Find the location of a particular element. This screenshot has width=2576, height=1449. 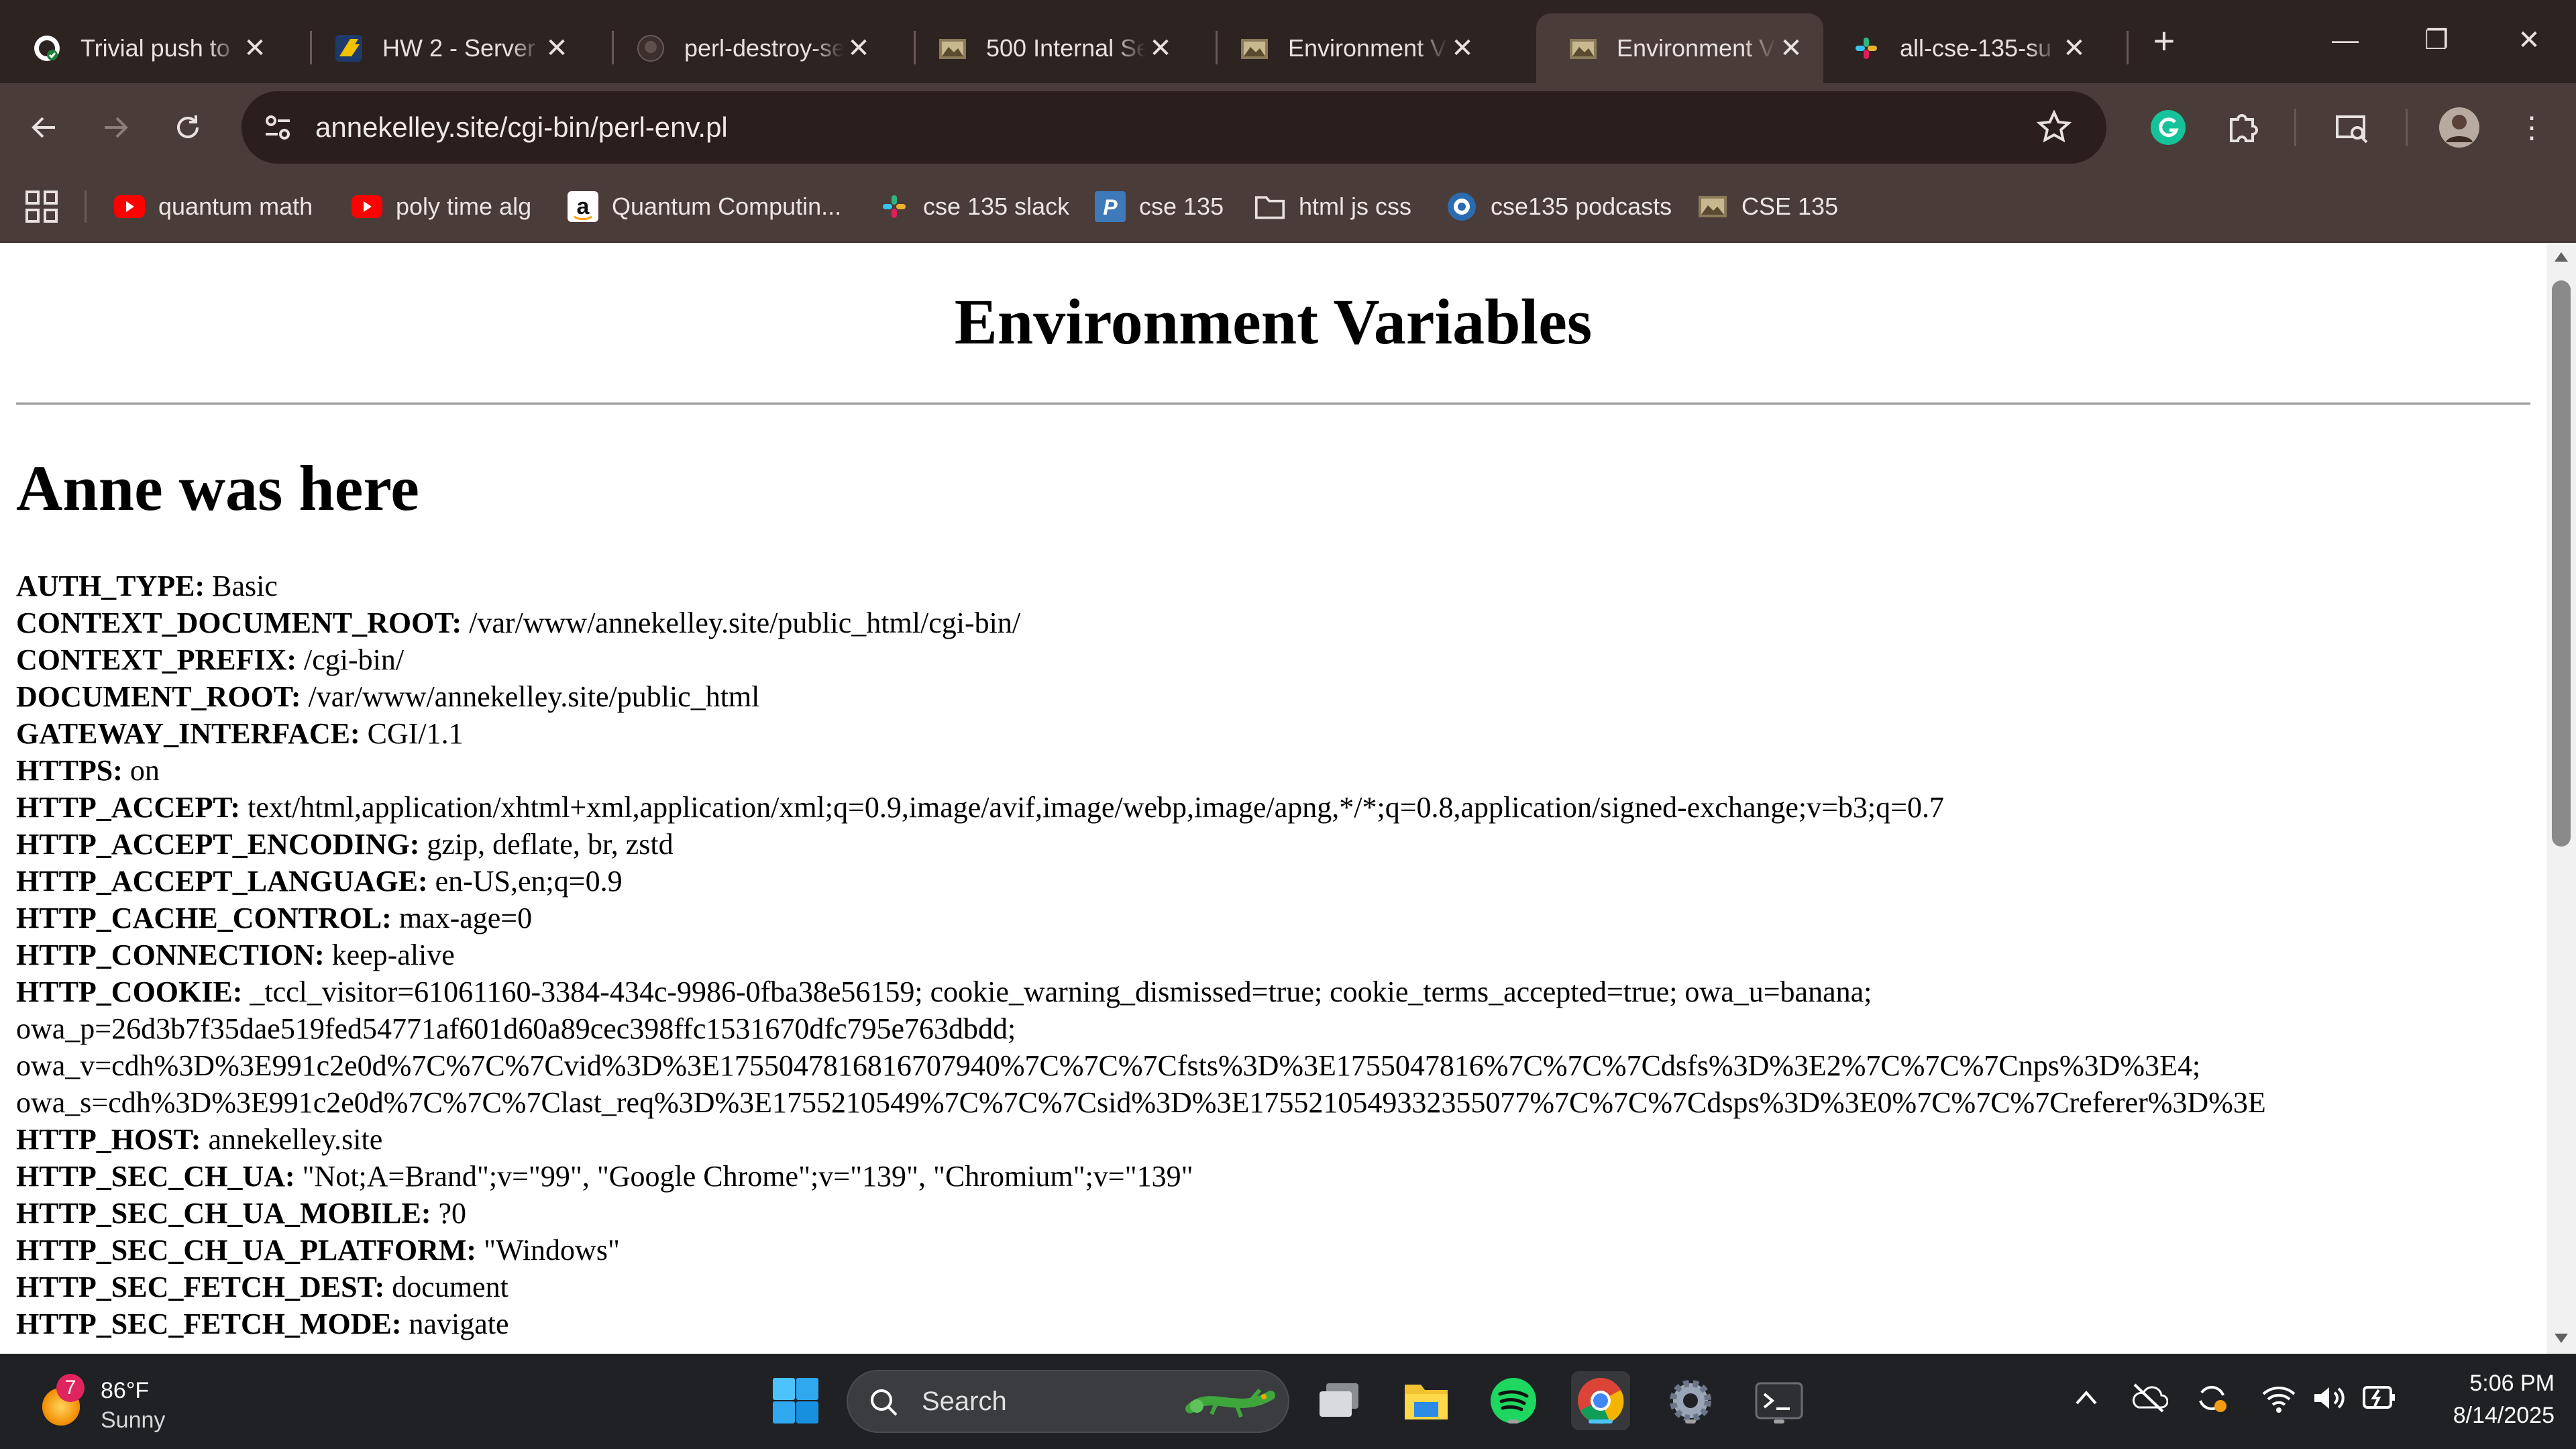

chrome-taskbar-icon is located at coordinates (1600, 1400).